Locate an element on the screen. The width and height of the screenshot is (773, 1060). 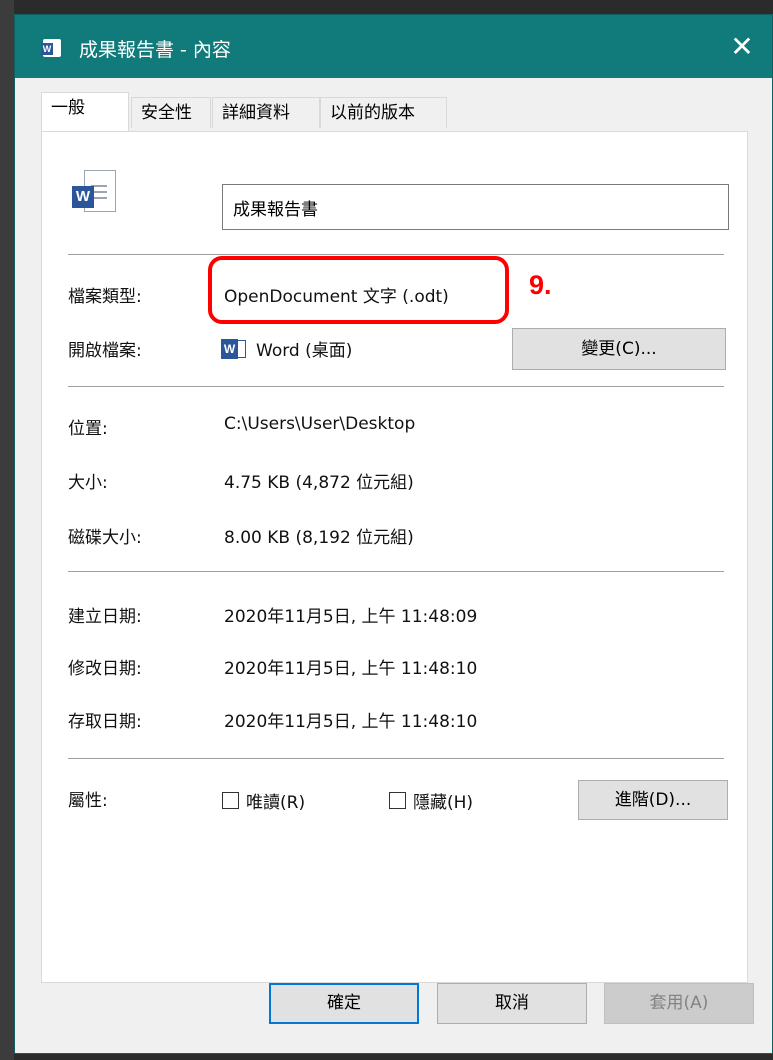
location-label: 位置: is located at coordinates (88, 429).